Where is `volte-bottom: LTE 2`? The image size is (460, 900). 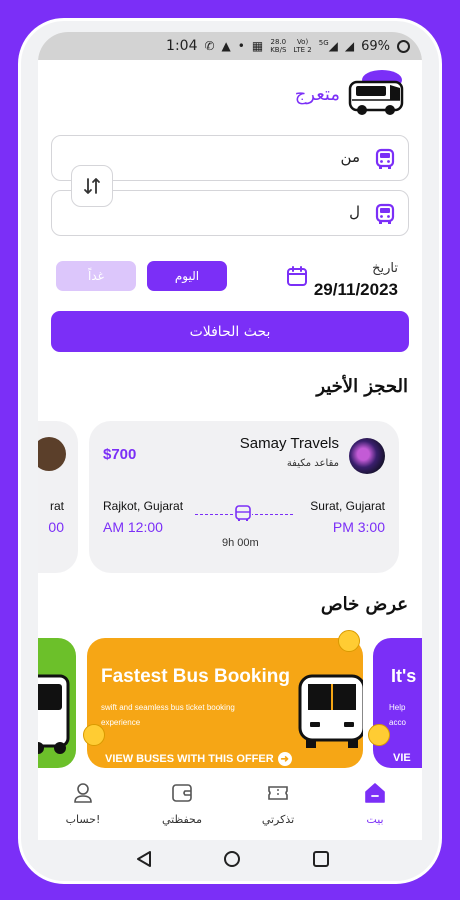 volte-bottom: LTE 2 is located at coordinates (302, 50).